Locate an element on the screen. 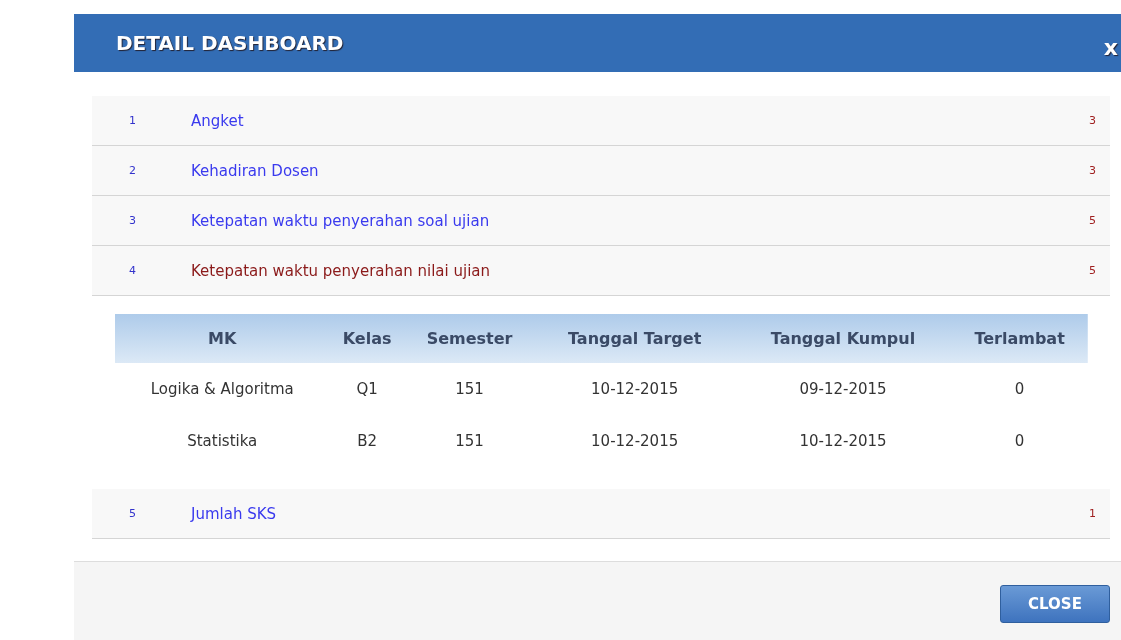  item-link: Ketepatan waktu penyerahan nilai ujian is located at coordinates (640, 270).